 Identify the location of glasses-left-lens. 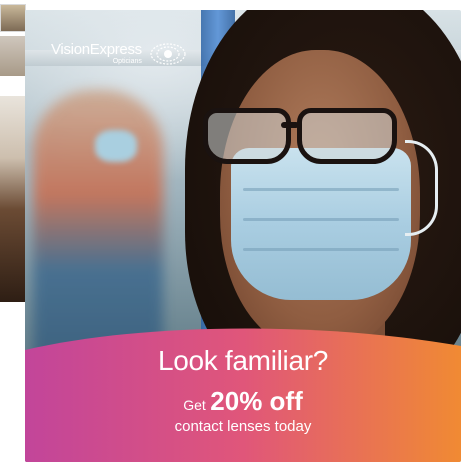
(247, 136).